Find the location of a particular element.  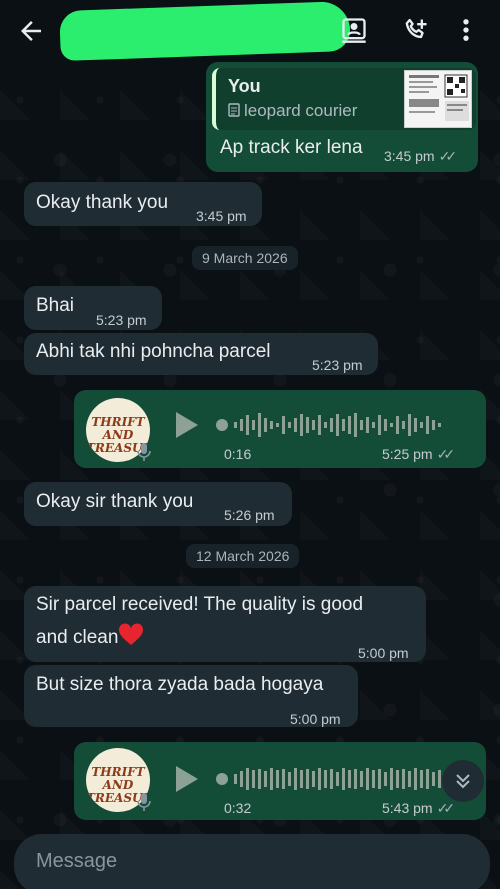

courier-receipt-image is located at coordinates (439, 97).